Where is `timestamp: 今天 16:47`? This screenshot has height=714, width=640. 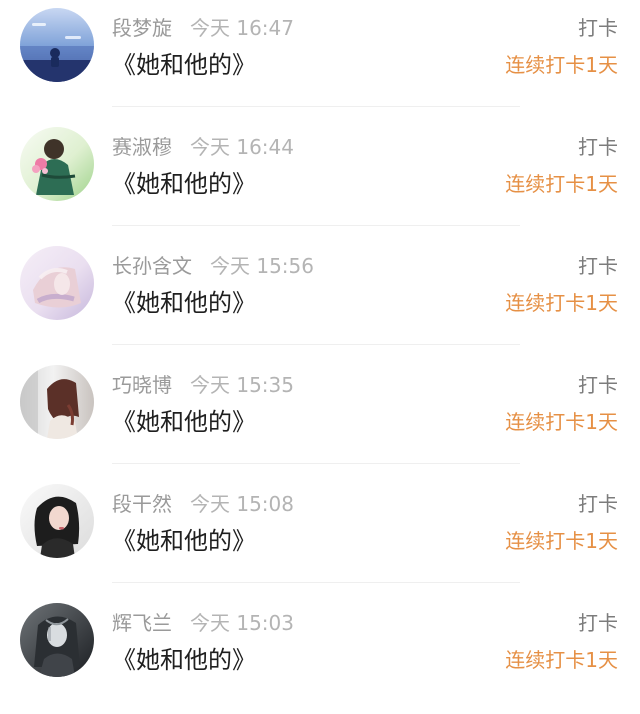
timestamp: 今天 16:47 is located at coordinates (242, 28).